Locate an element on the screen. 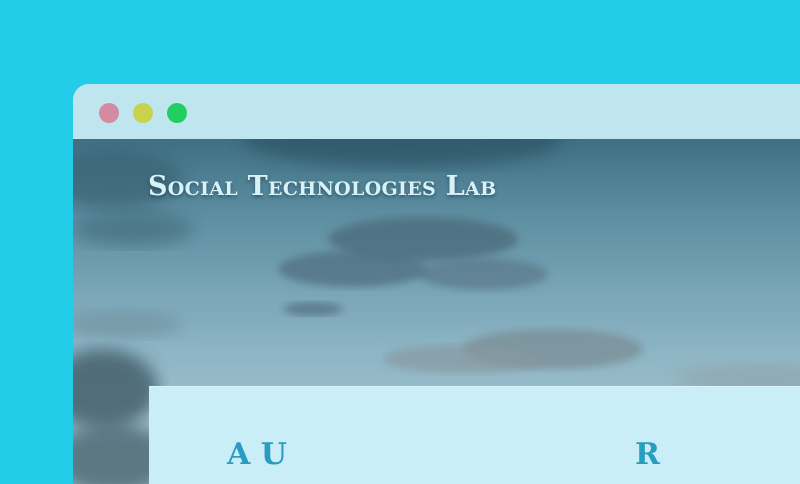 The width and height of the screenshot is (800, 484). site-title: Social Technologies Lab is located at coordinates (322, 186).